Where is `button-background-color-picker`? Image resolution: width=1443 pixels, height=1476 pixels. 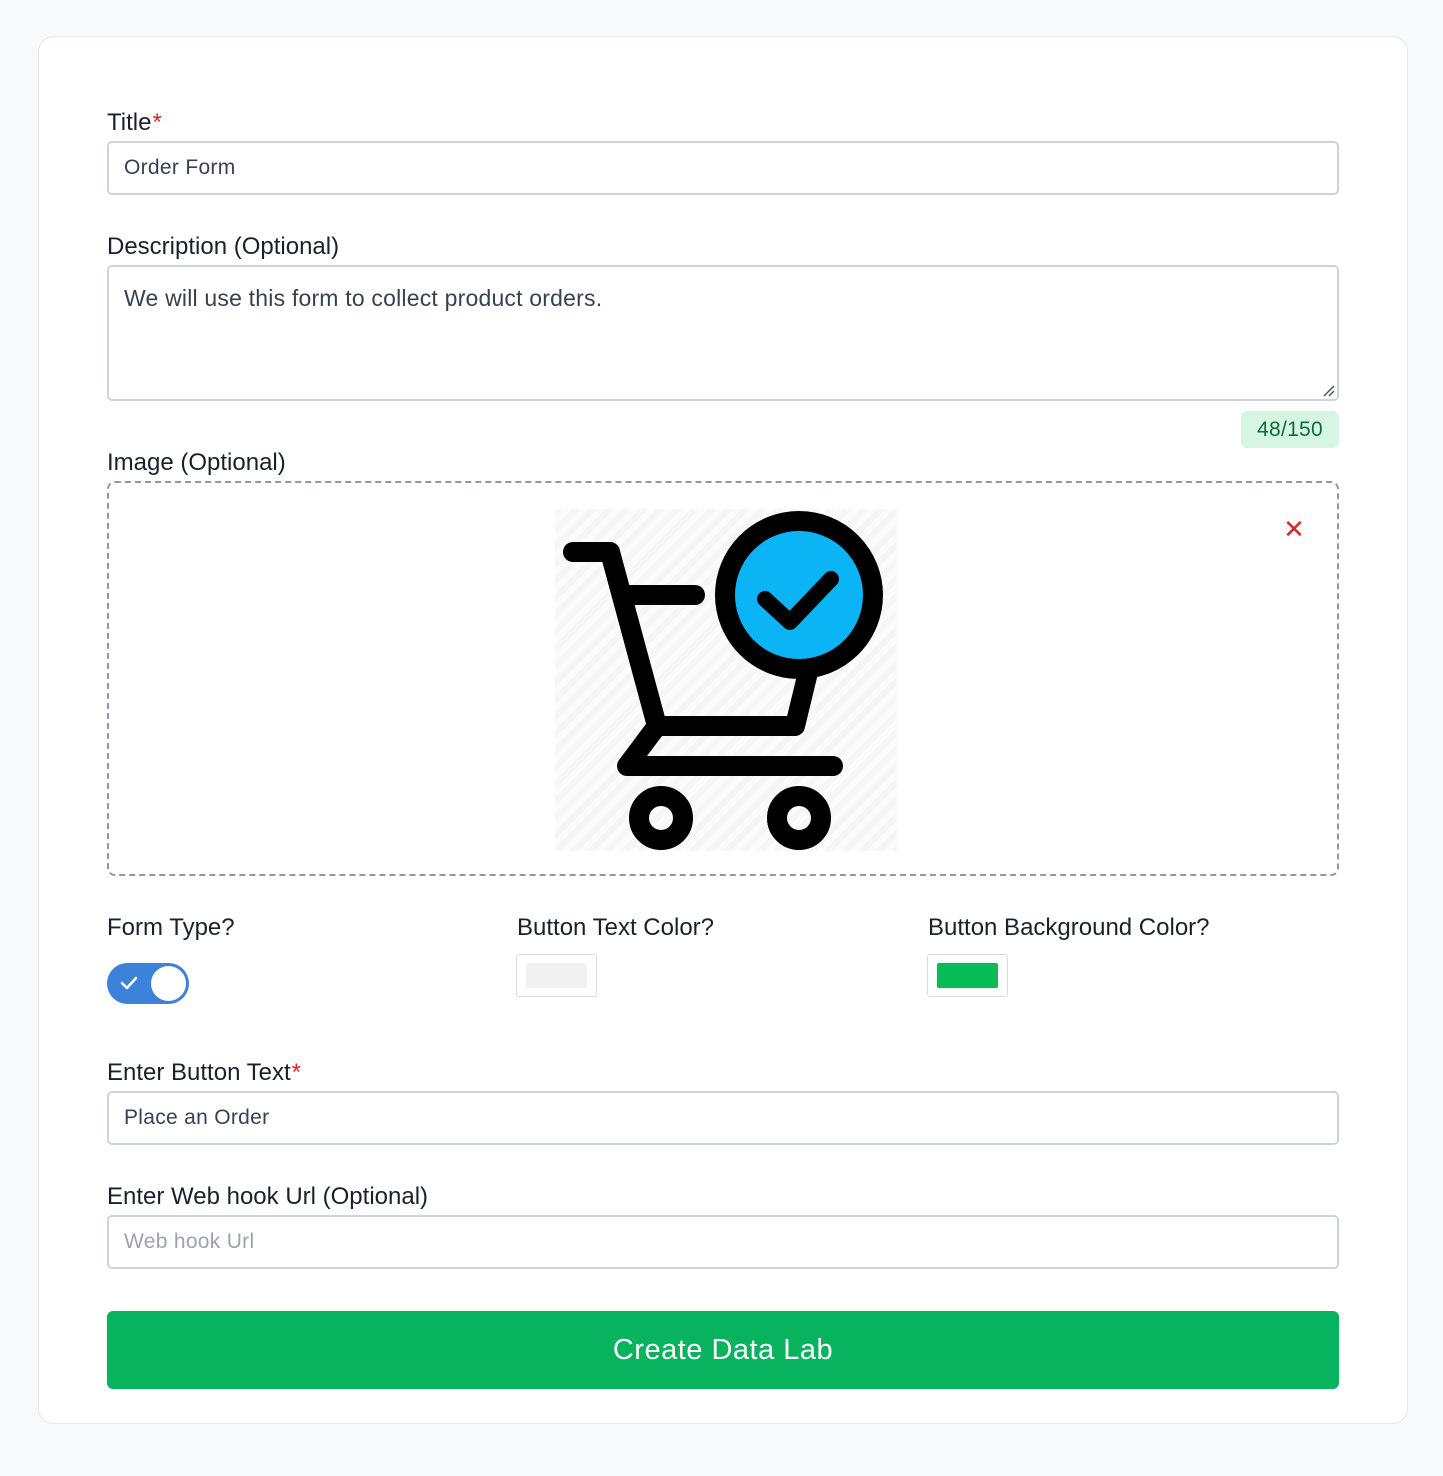
button-background-color-picker is located at coordinates (967, 975).